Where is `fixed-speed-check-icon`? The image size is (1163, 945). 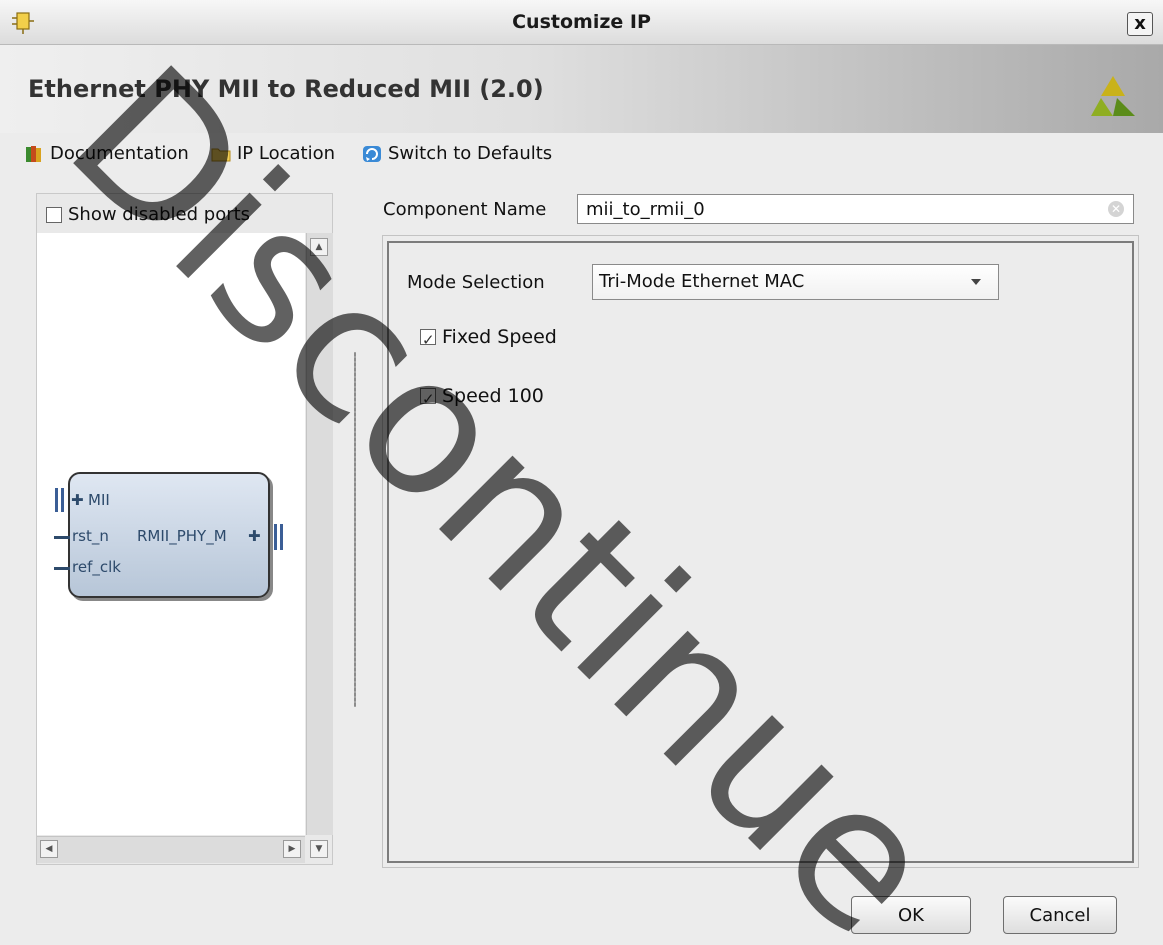 fixed-speed-check-icon is located at coordinates (428, 340).